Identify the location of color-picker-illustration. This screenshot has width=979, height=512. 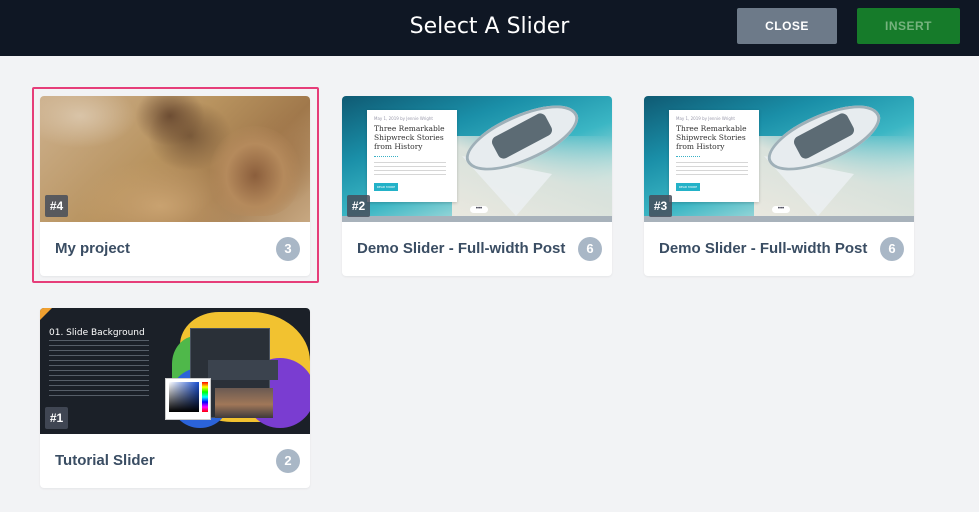
(188, 399).